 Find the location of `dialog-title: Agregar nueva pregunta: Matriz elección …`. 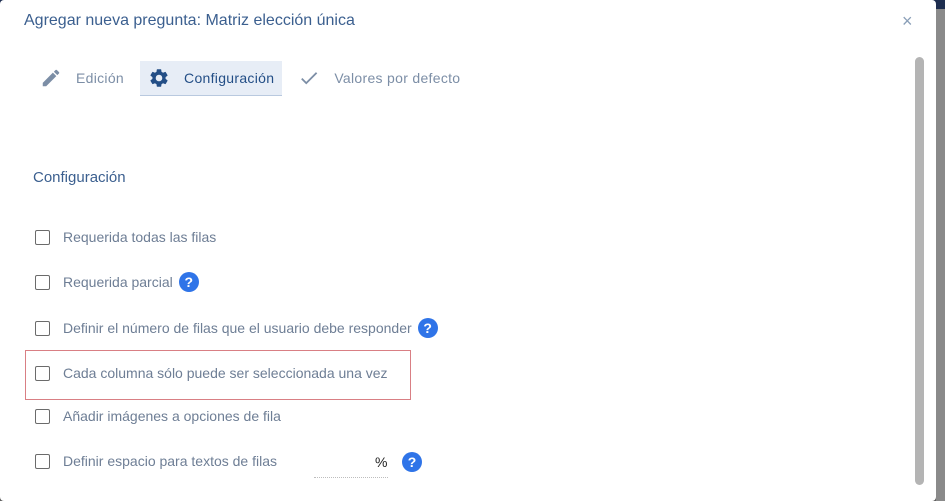

dialog-title: Agregar nueva pregunta: Matriz elección … is located at coordinates (189, 20).